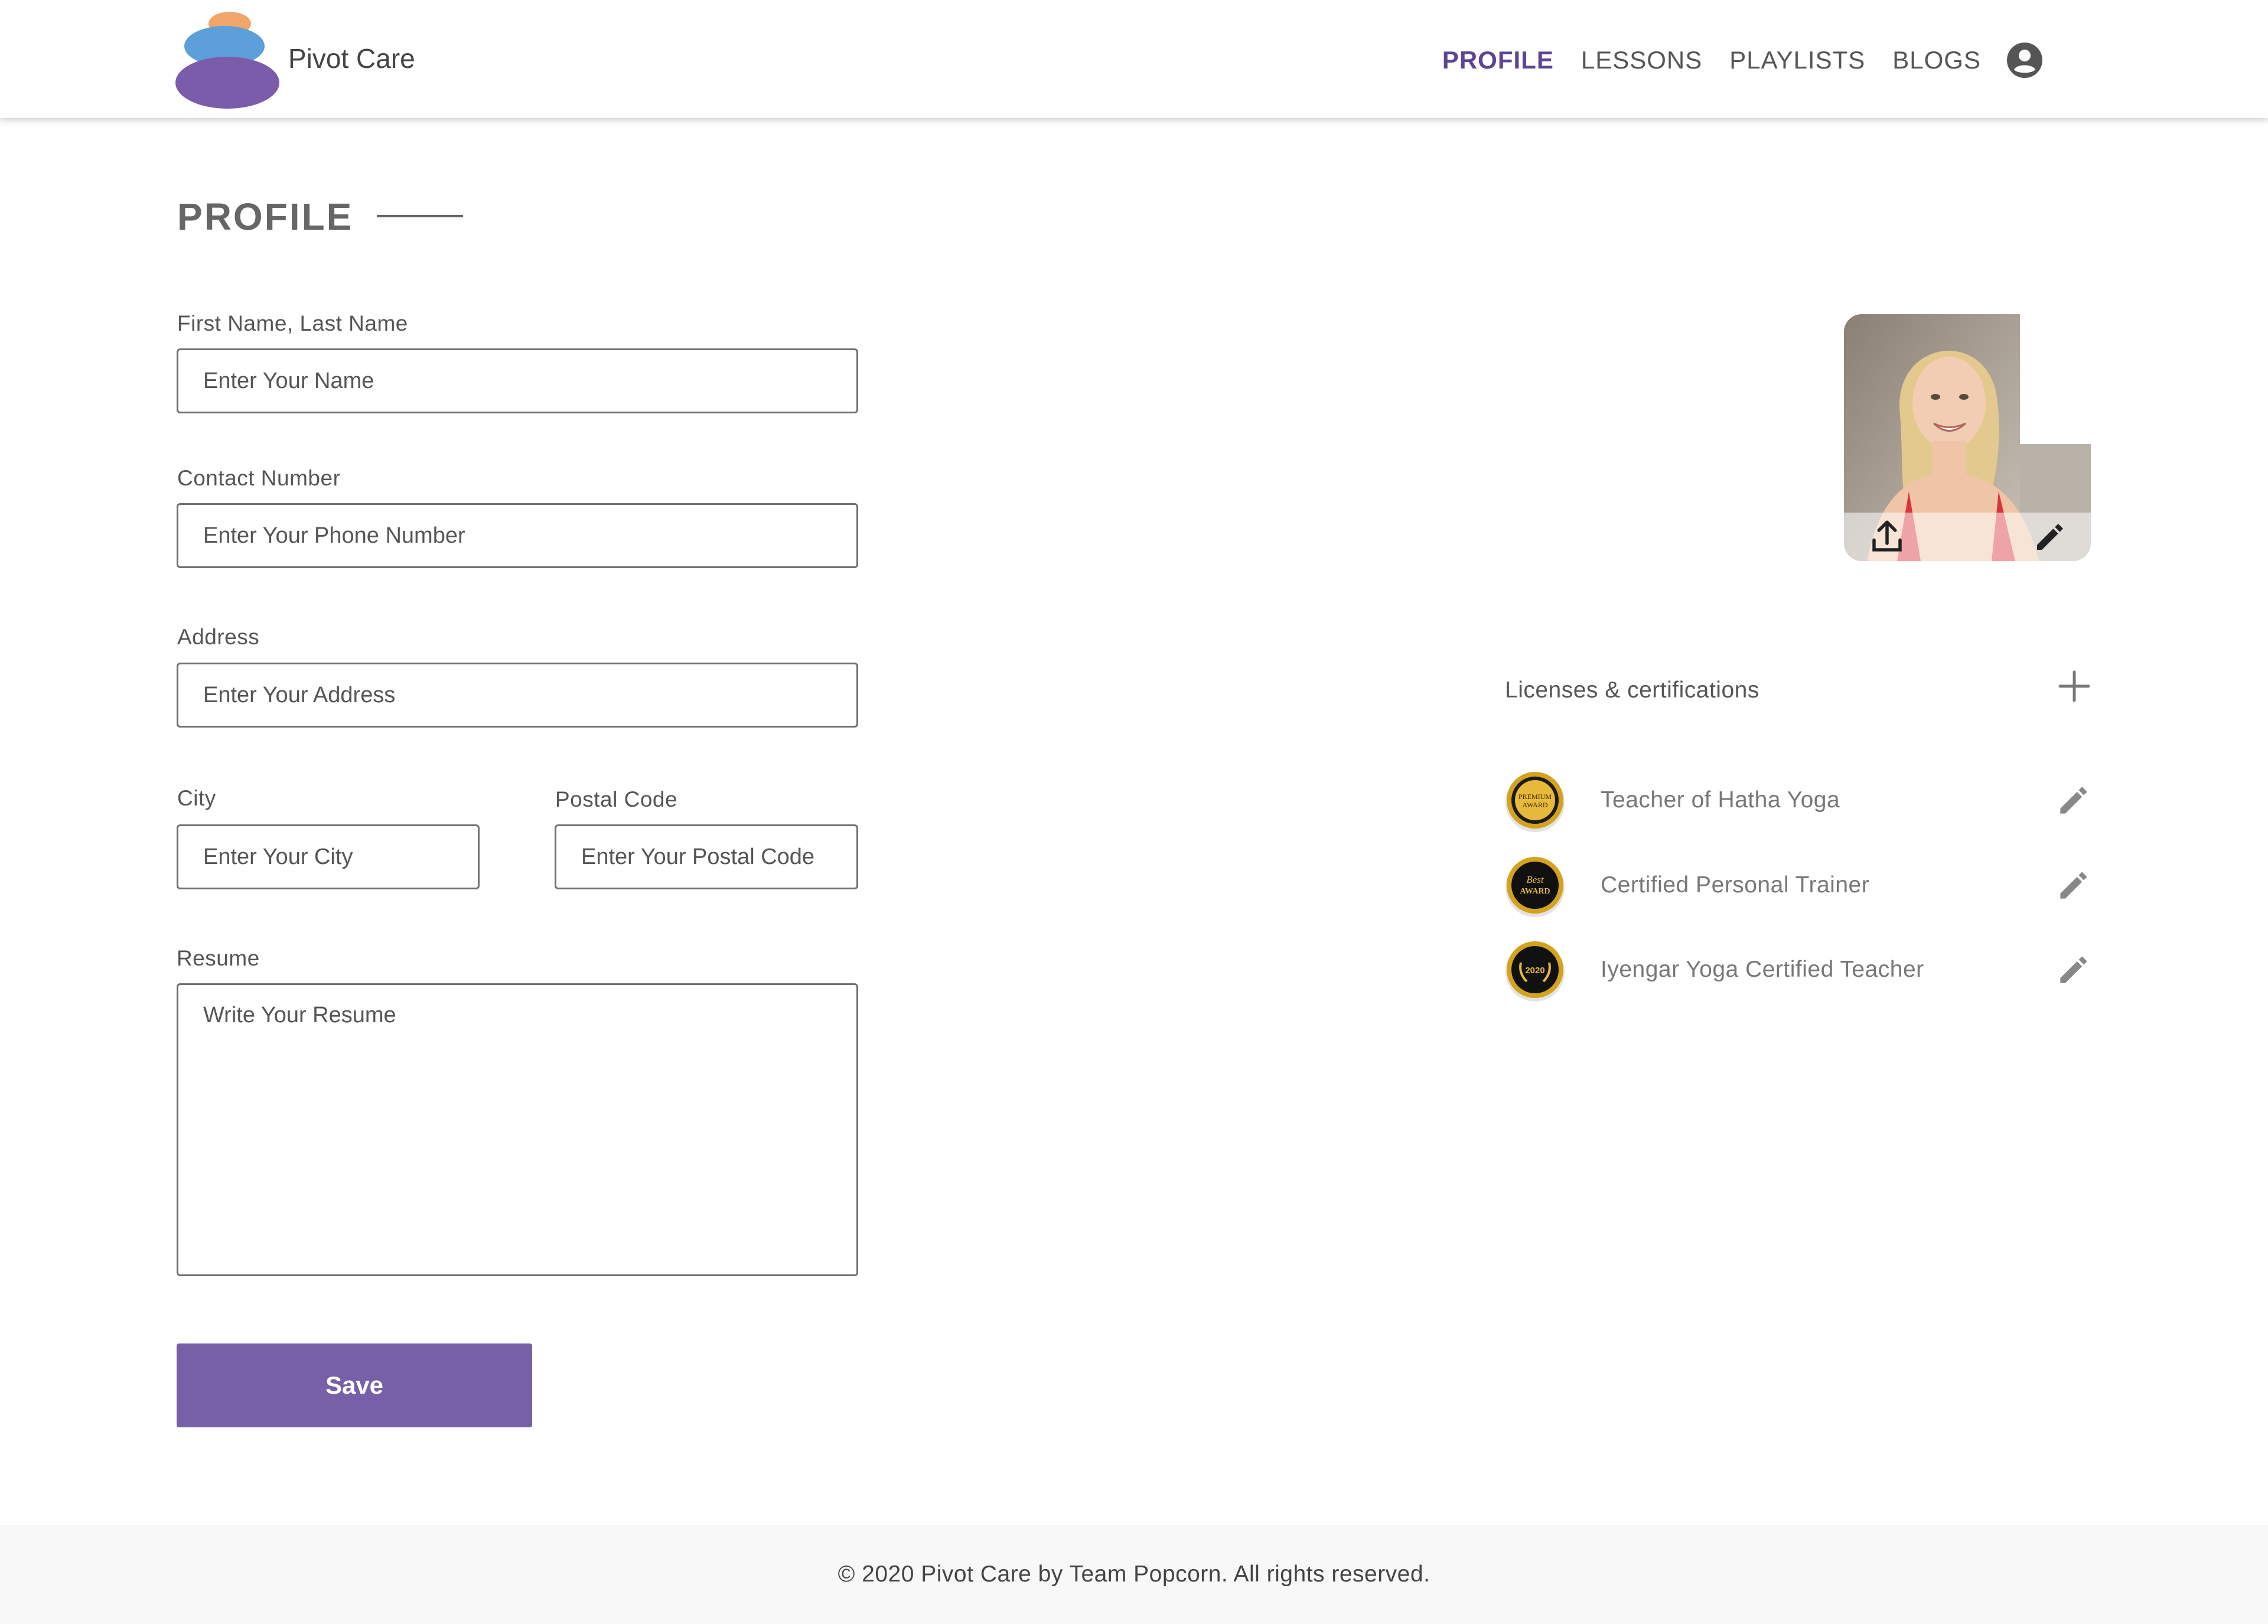  Describe the element at coordinates (218, 958) in the screenshot. I see `resume-label: Resume` at that location.